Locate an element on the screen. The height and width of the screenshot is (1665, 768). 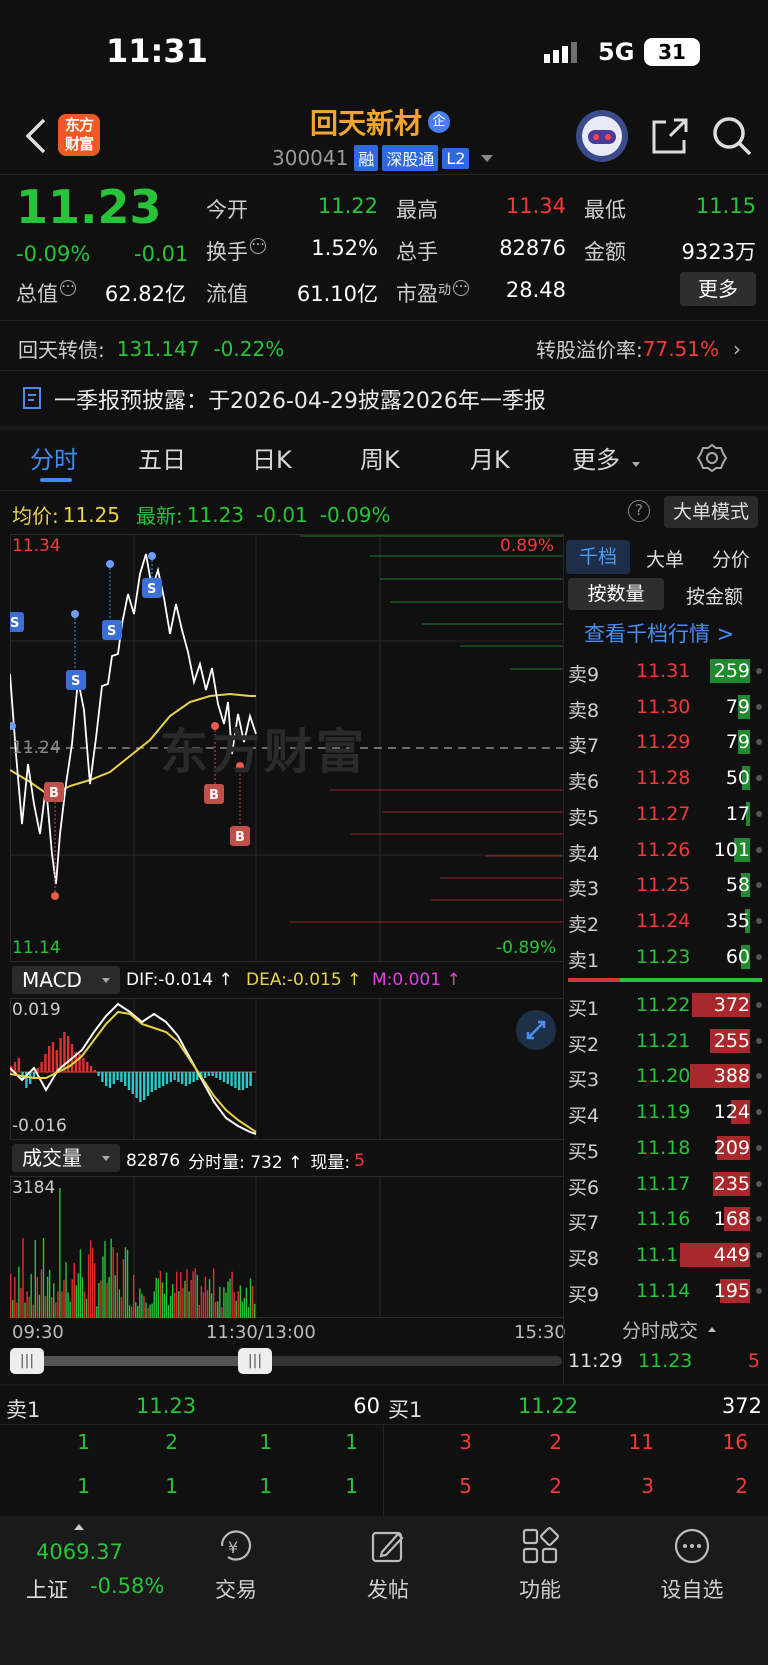
bid-row: 买2 11.21 255 is located at coordinates (665, 1041).